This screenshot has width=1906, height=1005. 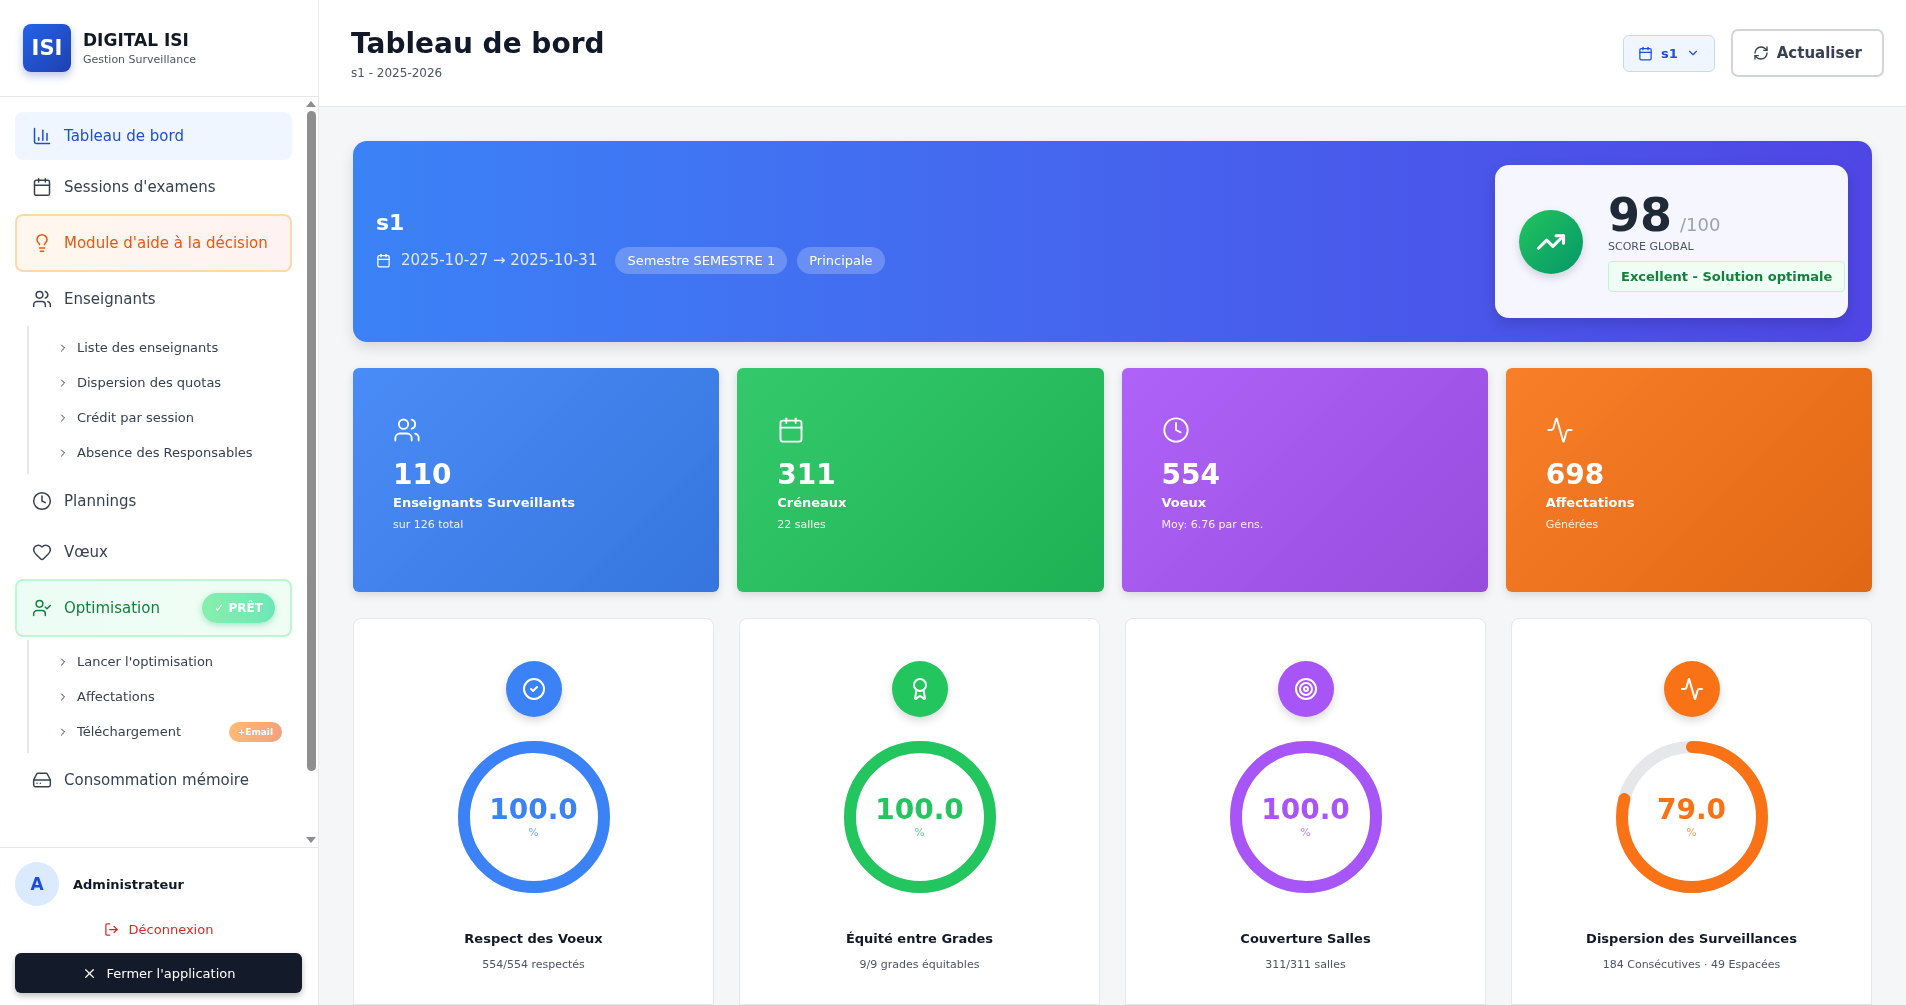 I want to click on metric-title: Couverture Salles, so click(x=1305, y=938).